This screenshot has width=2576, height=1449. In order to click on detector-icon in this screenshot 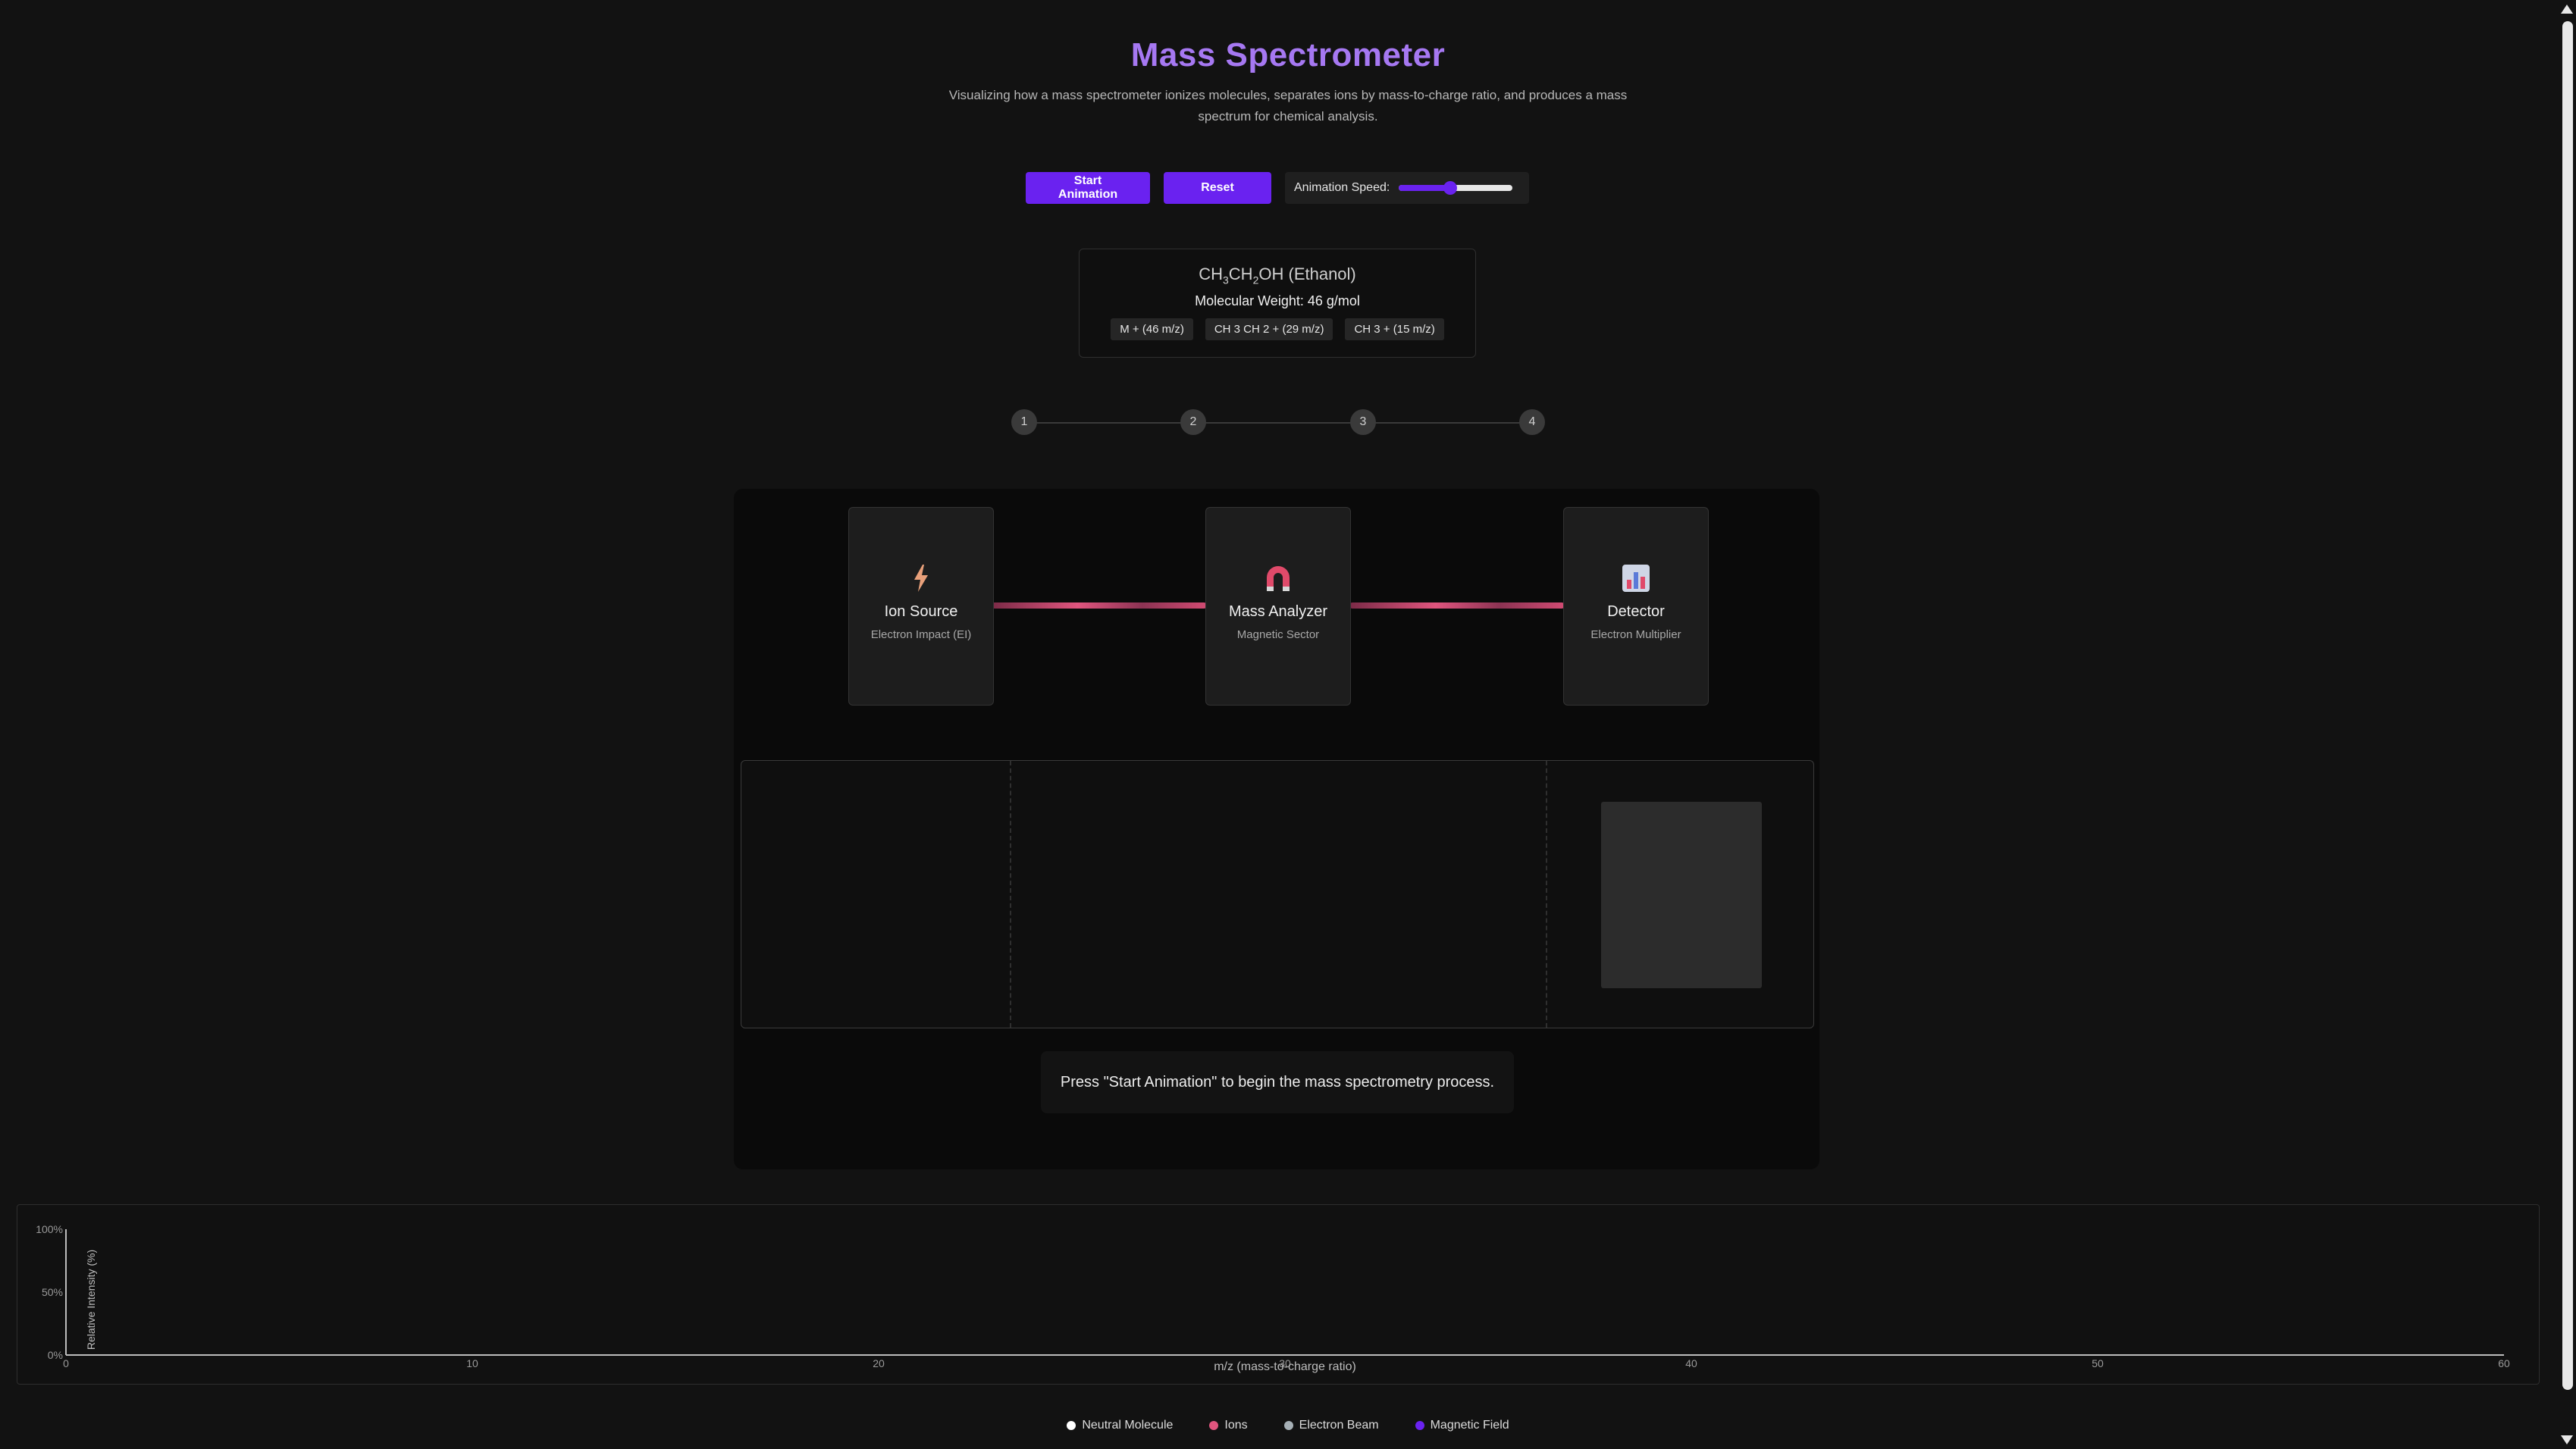, I will do `click(1636, 579)`.